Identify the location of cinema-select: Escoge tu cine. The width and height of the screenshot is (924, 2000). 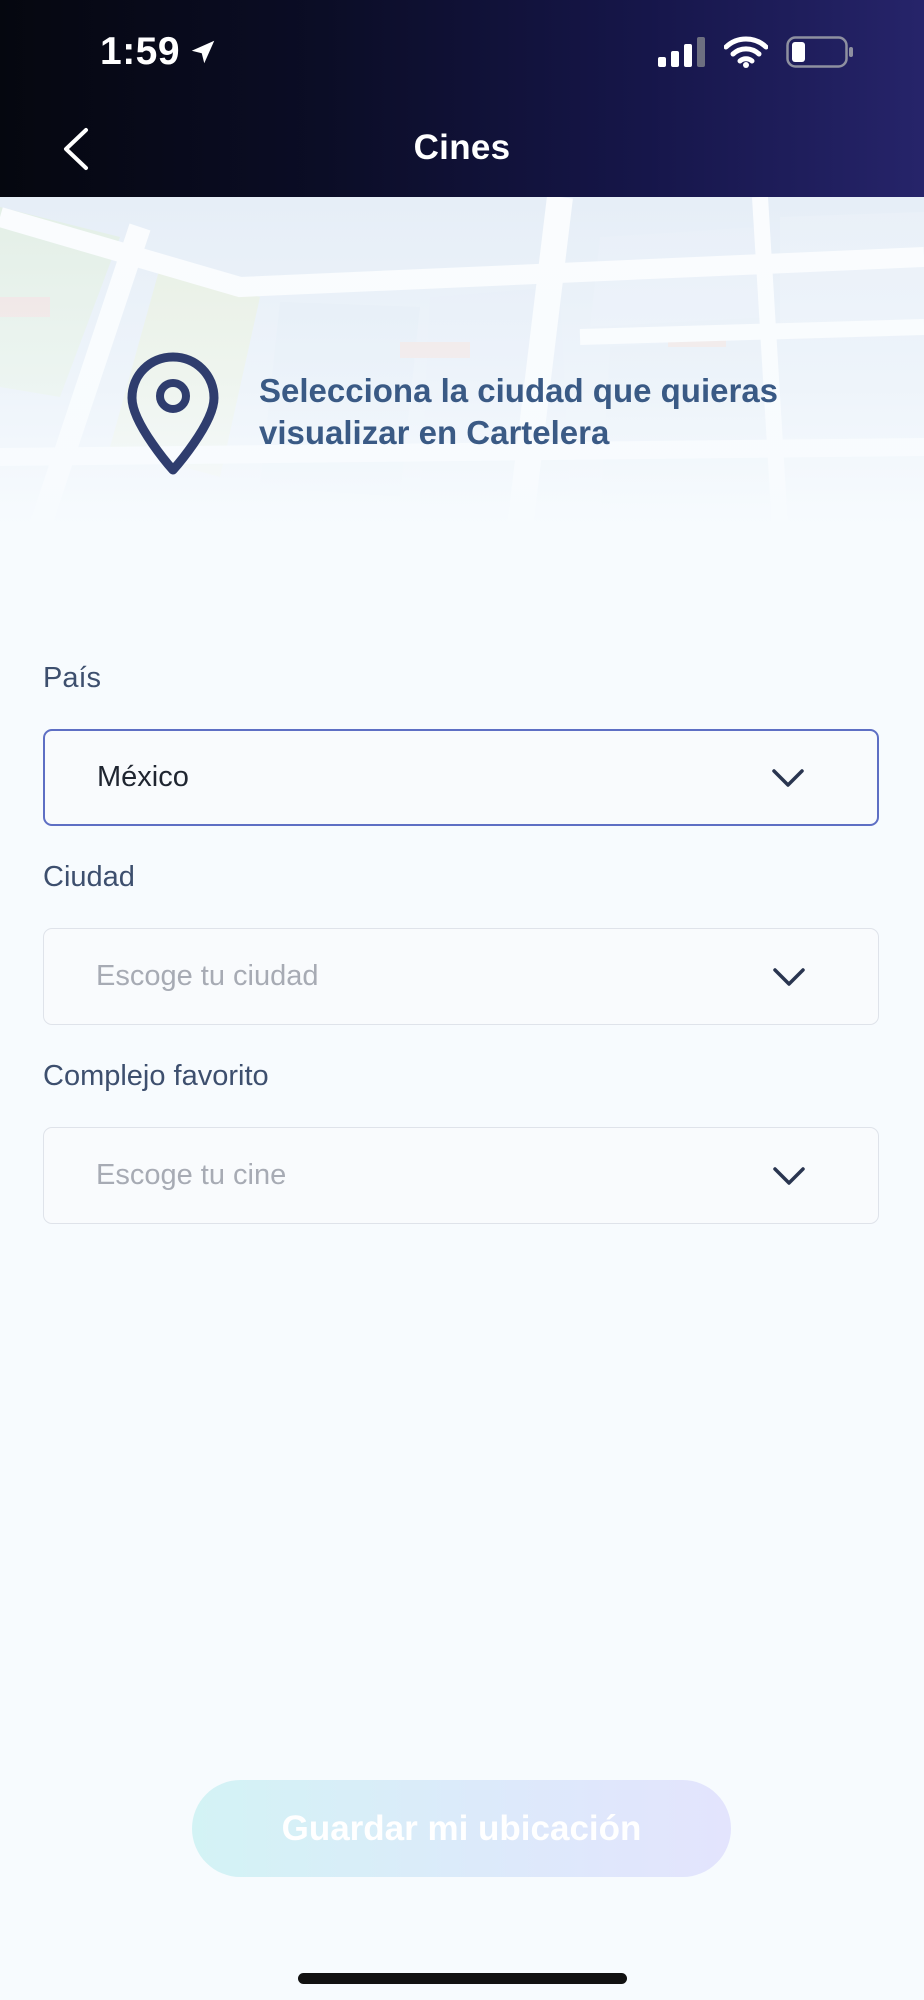
(461, 1175).